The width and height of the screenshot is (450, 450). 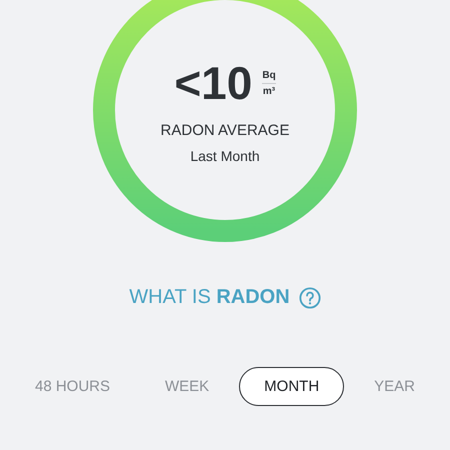 I want to click on period-tab: MONTH, so click(x=291, y=386).